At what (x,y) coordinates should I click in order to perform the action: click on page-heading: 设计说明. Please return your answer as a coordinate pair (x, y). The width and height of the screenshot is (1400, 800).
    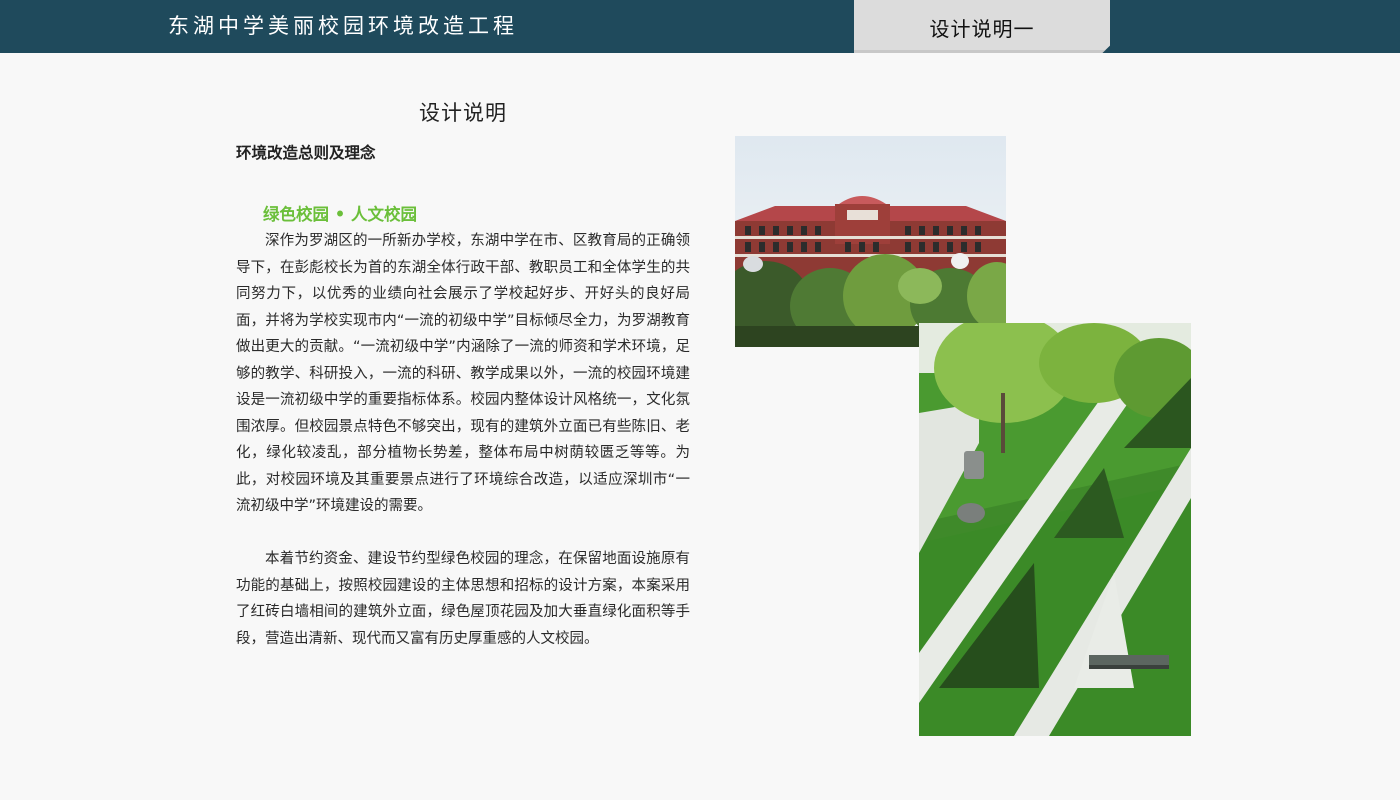
    Looking at the image, I should click on (463, 113).